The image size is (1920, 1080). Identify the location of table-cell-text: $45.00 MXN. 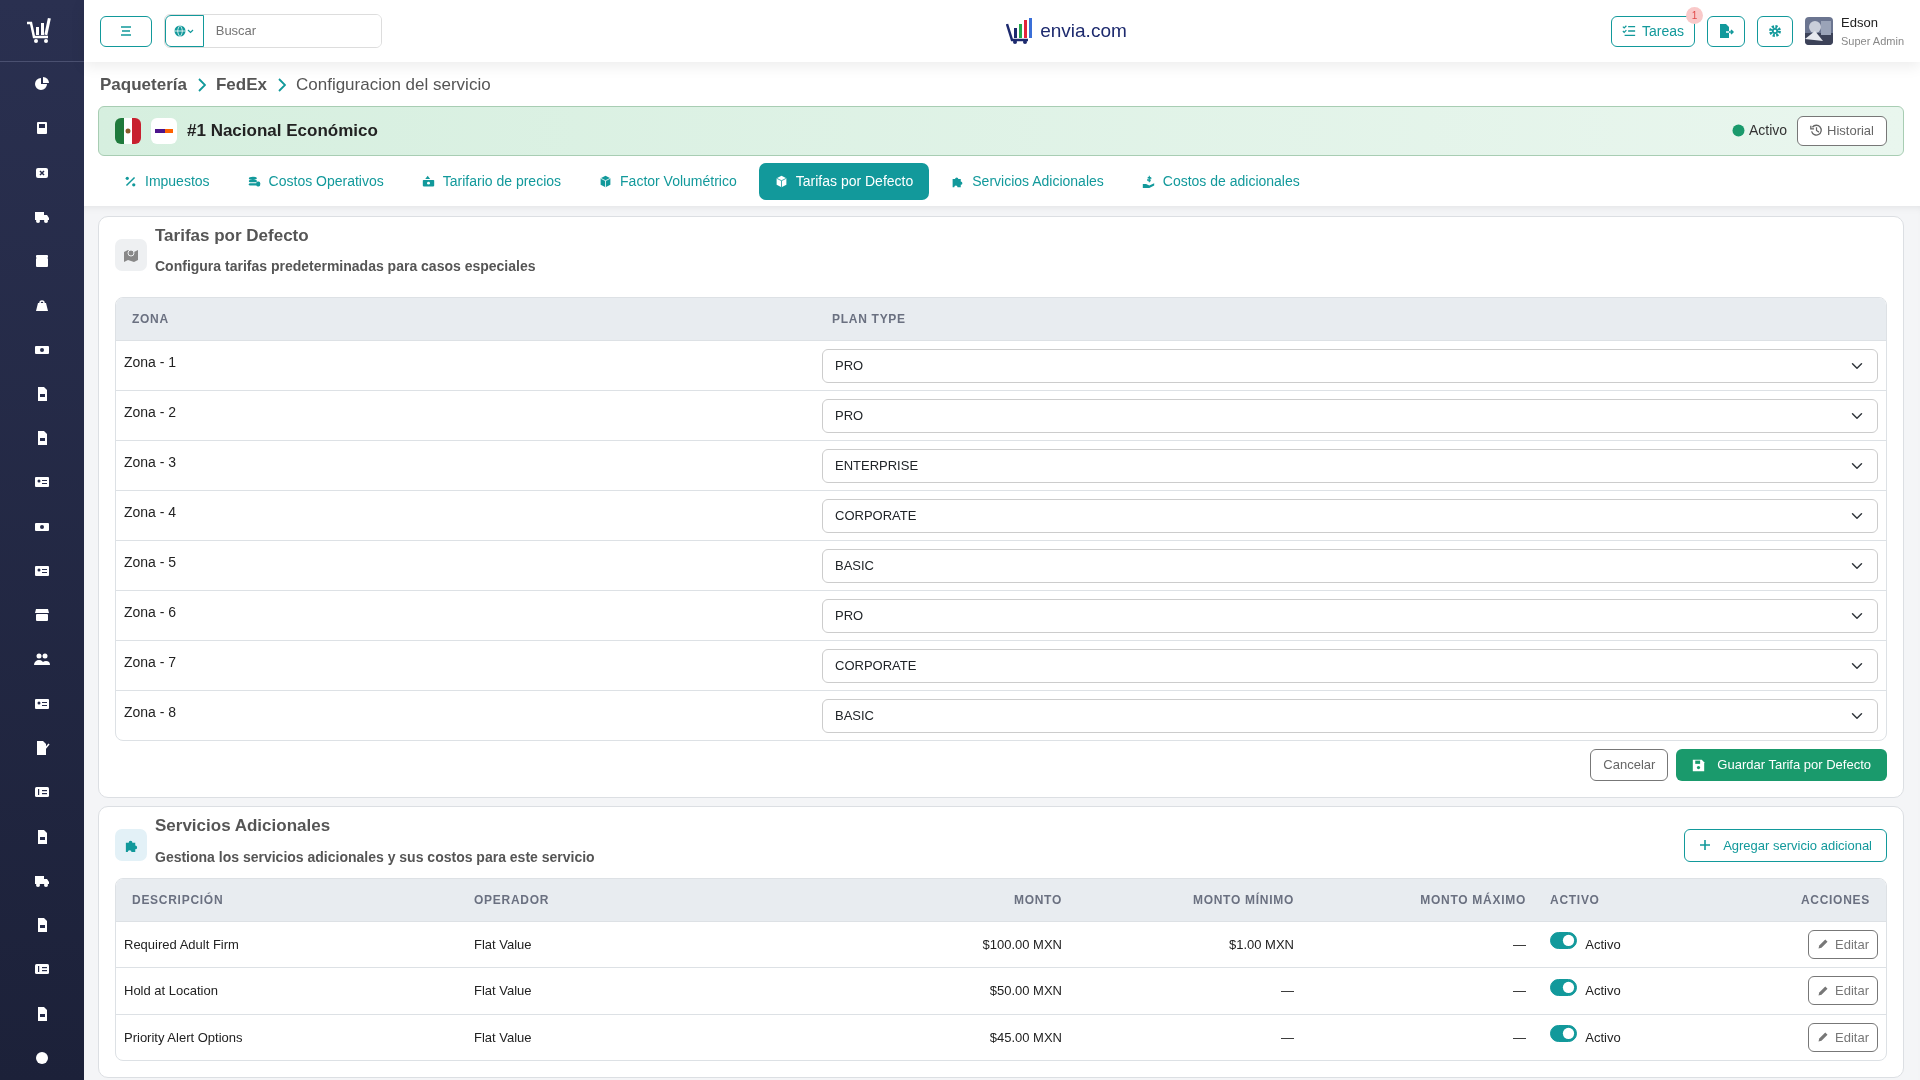
(1025, 1037).